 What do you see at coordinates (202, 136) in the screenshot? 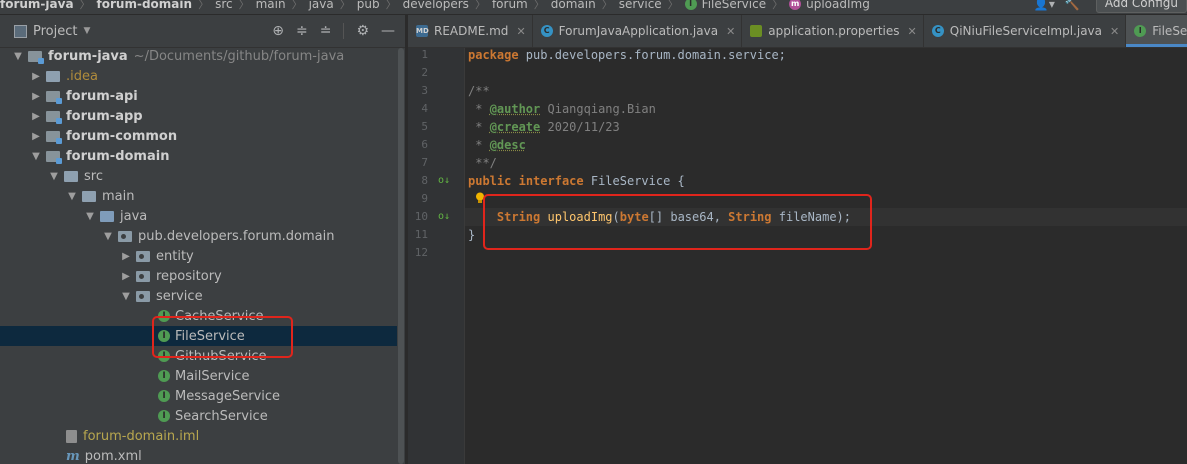
I see `tree-item-forum-common: ▶ forum-common` at bounding box center [202, 136].